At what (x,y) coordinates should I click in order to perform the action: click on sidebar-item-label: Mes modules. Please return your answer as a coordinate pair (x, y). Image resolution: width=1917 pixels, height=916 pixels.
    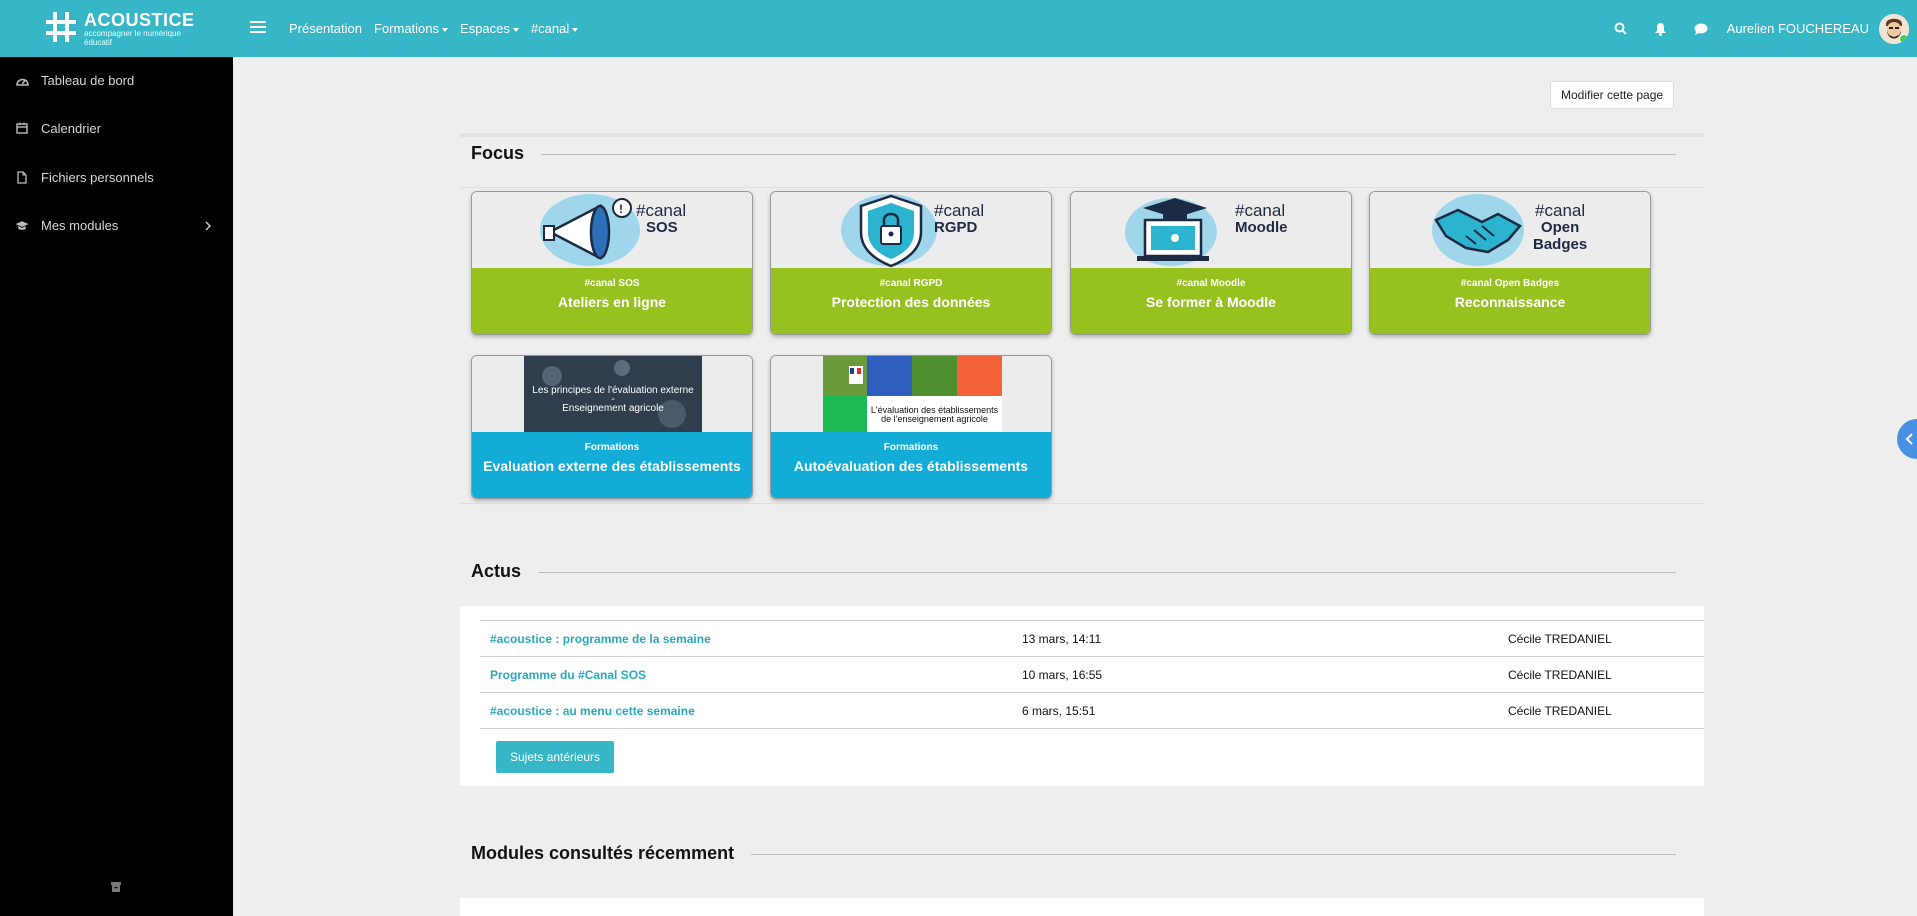
    Looking at the image, I should click on (80, 225).